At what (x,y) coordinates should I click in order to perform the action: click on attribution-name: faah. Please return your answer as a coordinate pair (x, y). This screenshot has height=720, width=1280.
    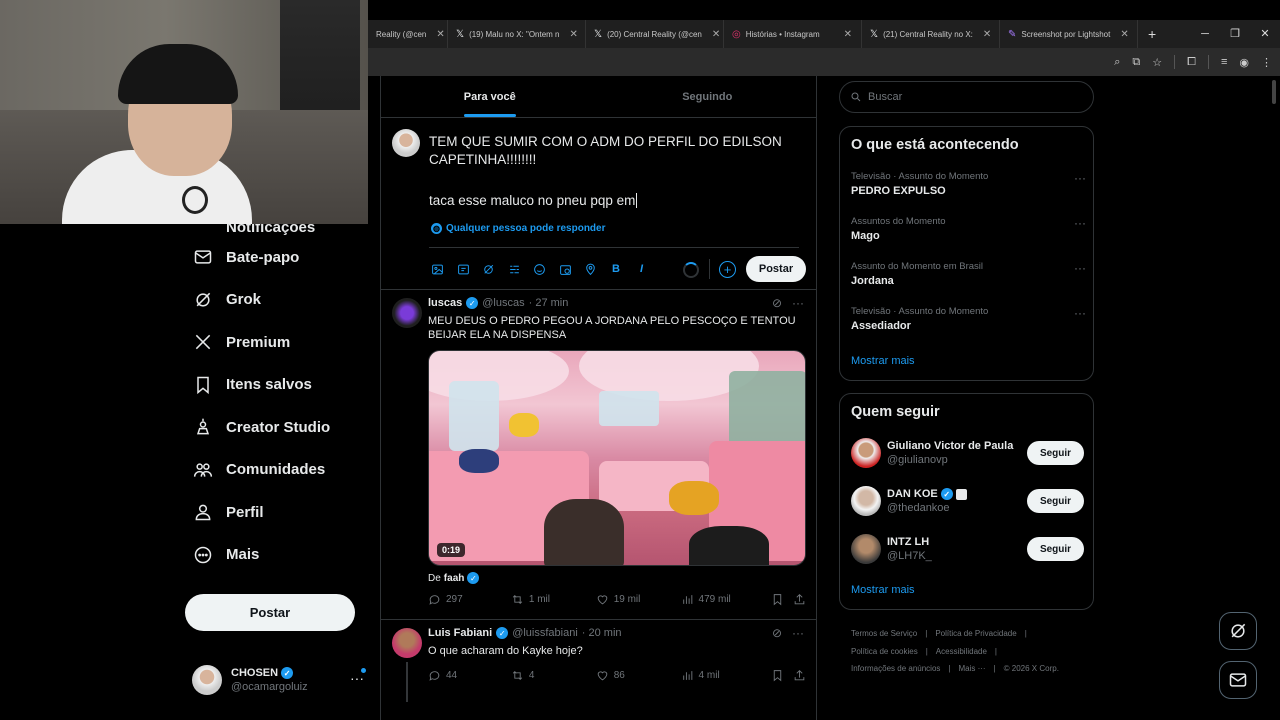
    Looking at the image, I should click on (454, 578).